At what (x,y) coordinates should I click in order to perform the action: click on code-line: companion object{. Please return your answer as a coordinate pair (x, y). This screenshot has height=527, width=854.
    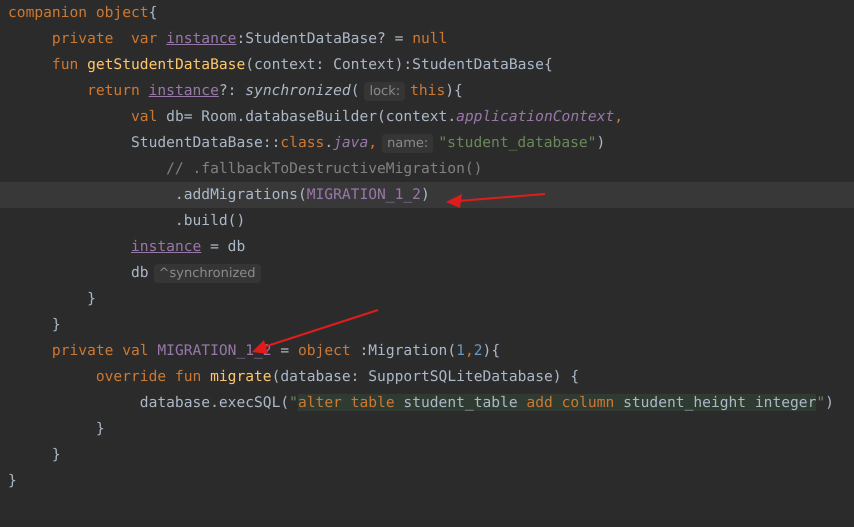
    Looking at the image, I should click on (83, 13).